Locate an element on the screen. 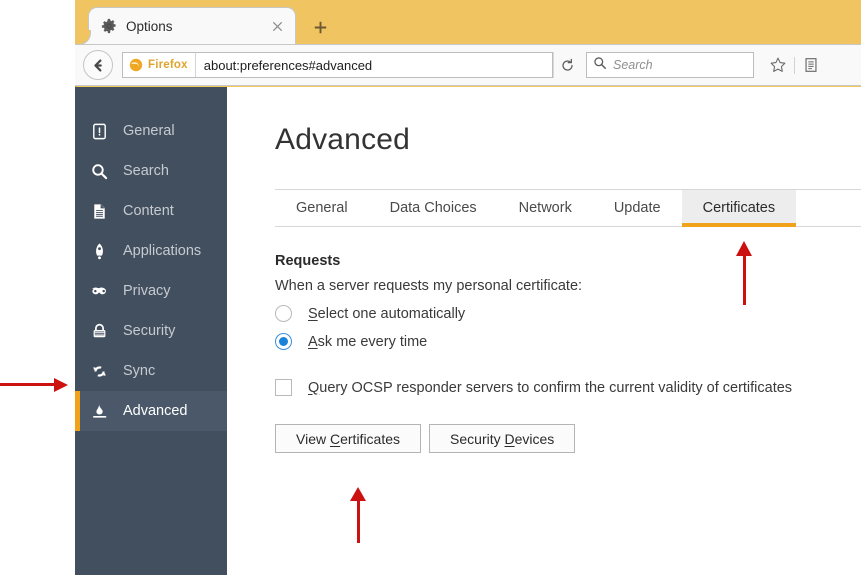  sidebar-item-label: General is located at coordinates (149, 131).